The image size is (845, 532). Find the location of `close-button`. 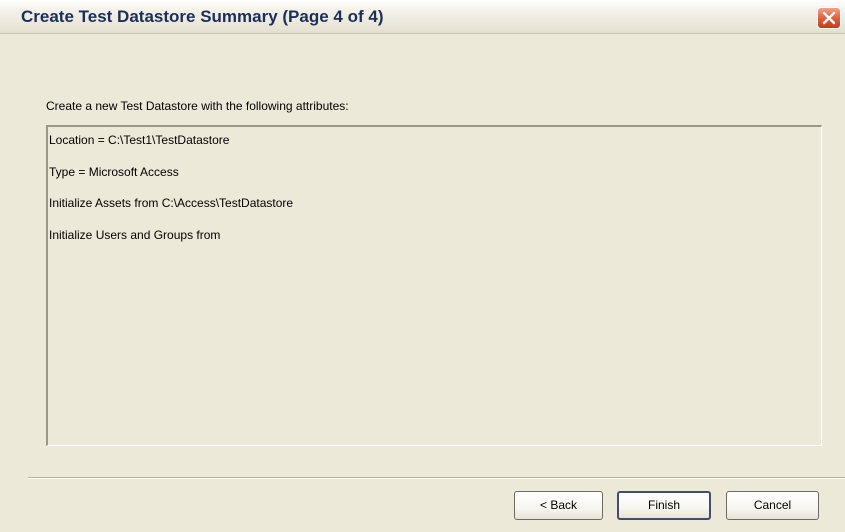

close-button is located at coordinates (829, 18).